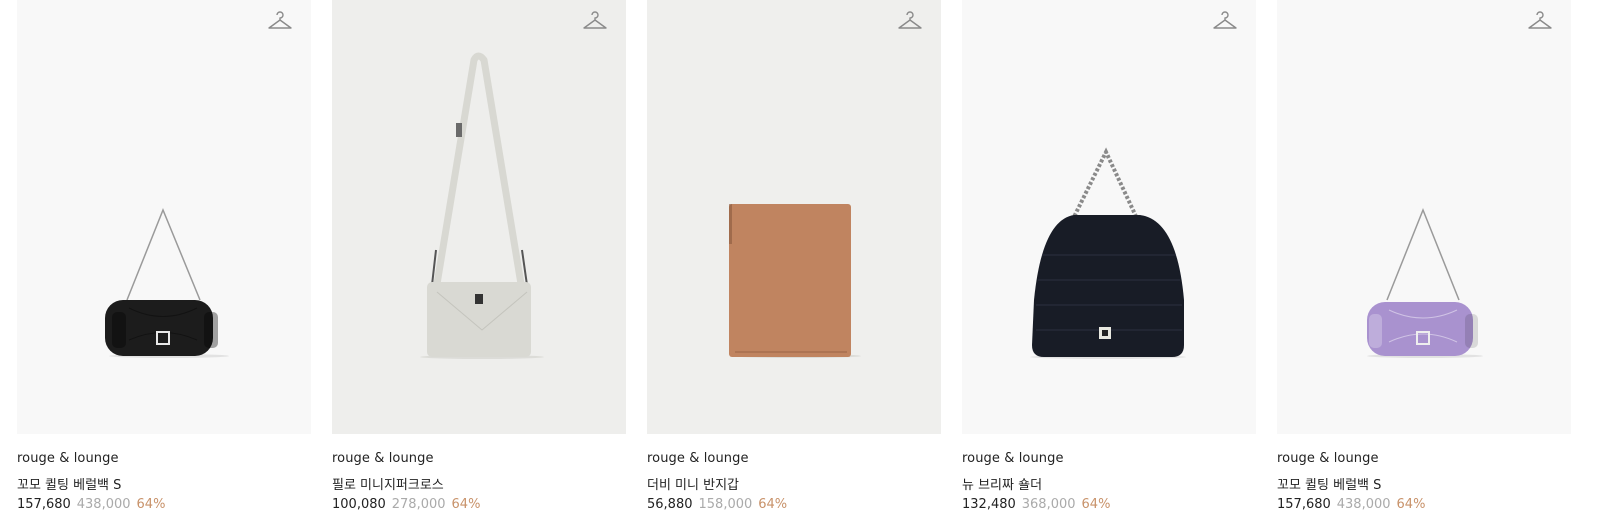 The width and height of the screenshot is (1602, 531). I want to click on barrel-bag-lavender-image, so click(1425, 282).